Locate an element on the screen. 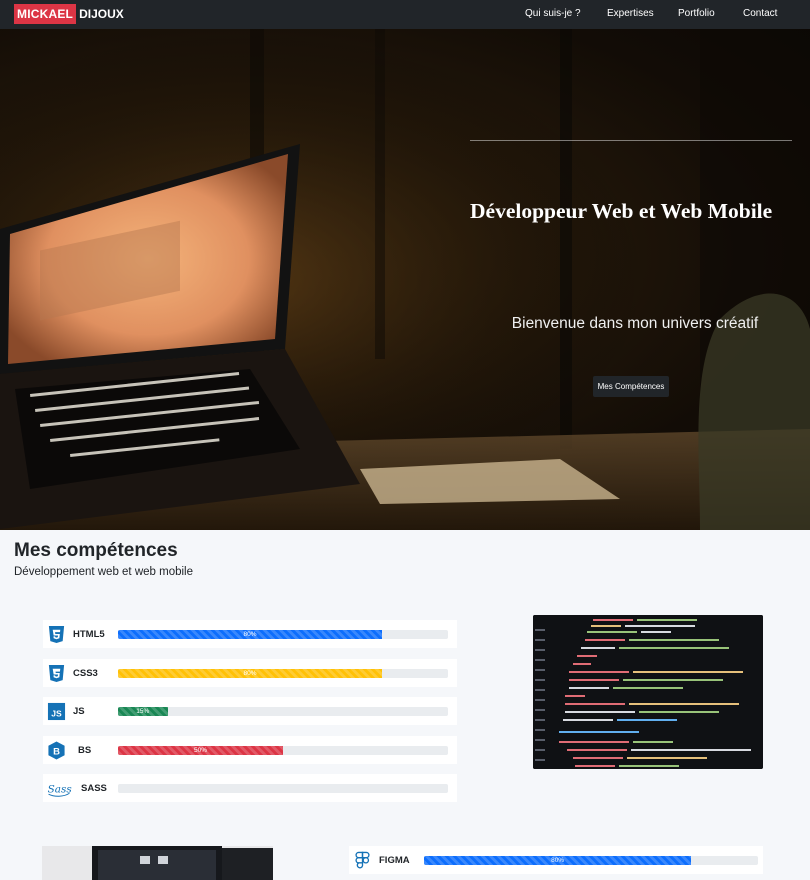  skill-row-css3: CSS3 80% is located at coordinates (250, 673).